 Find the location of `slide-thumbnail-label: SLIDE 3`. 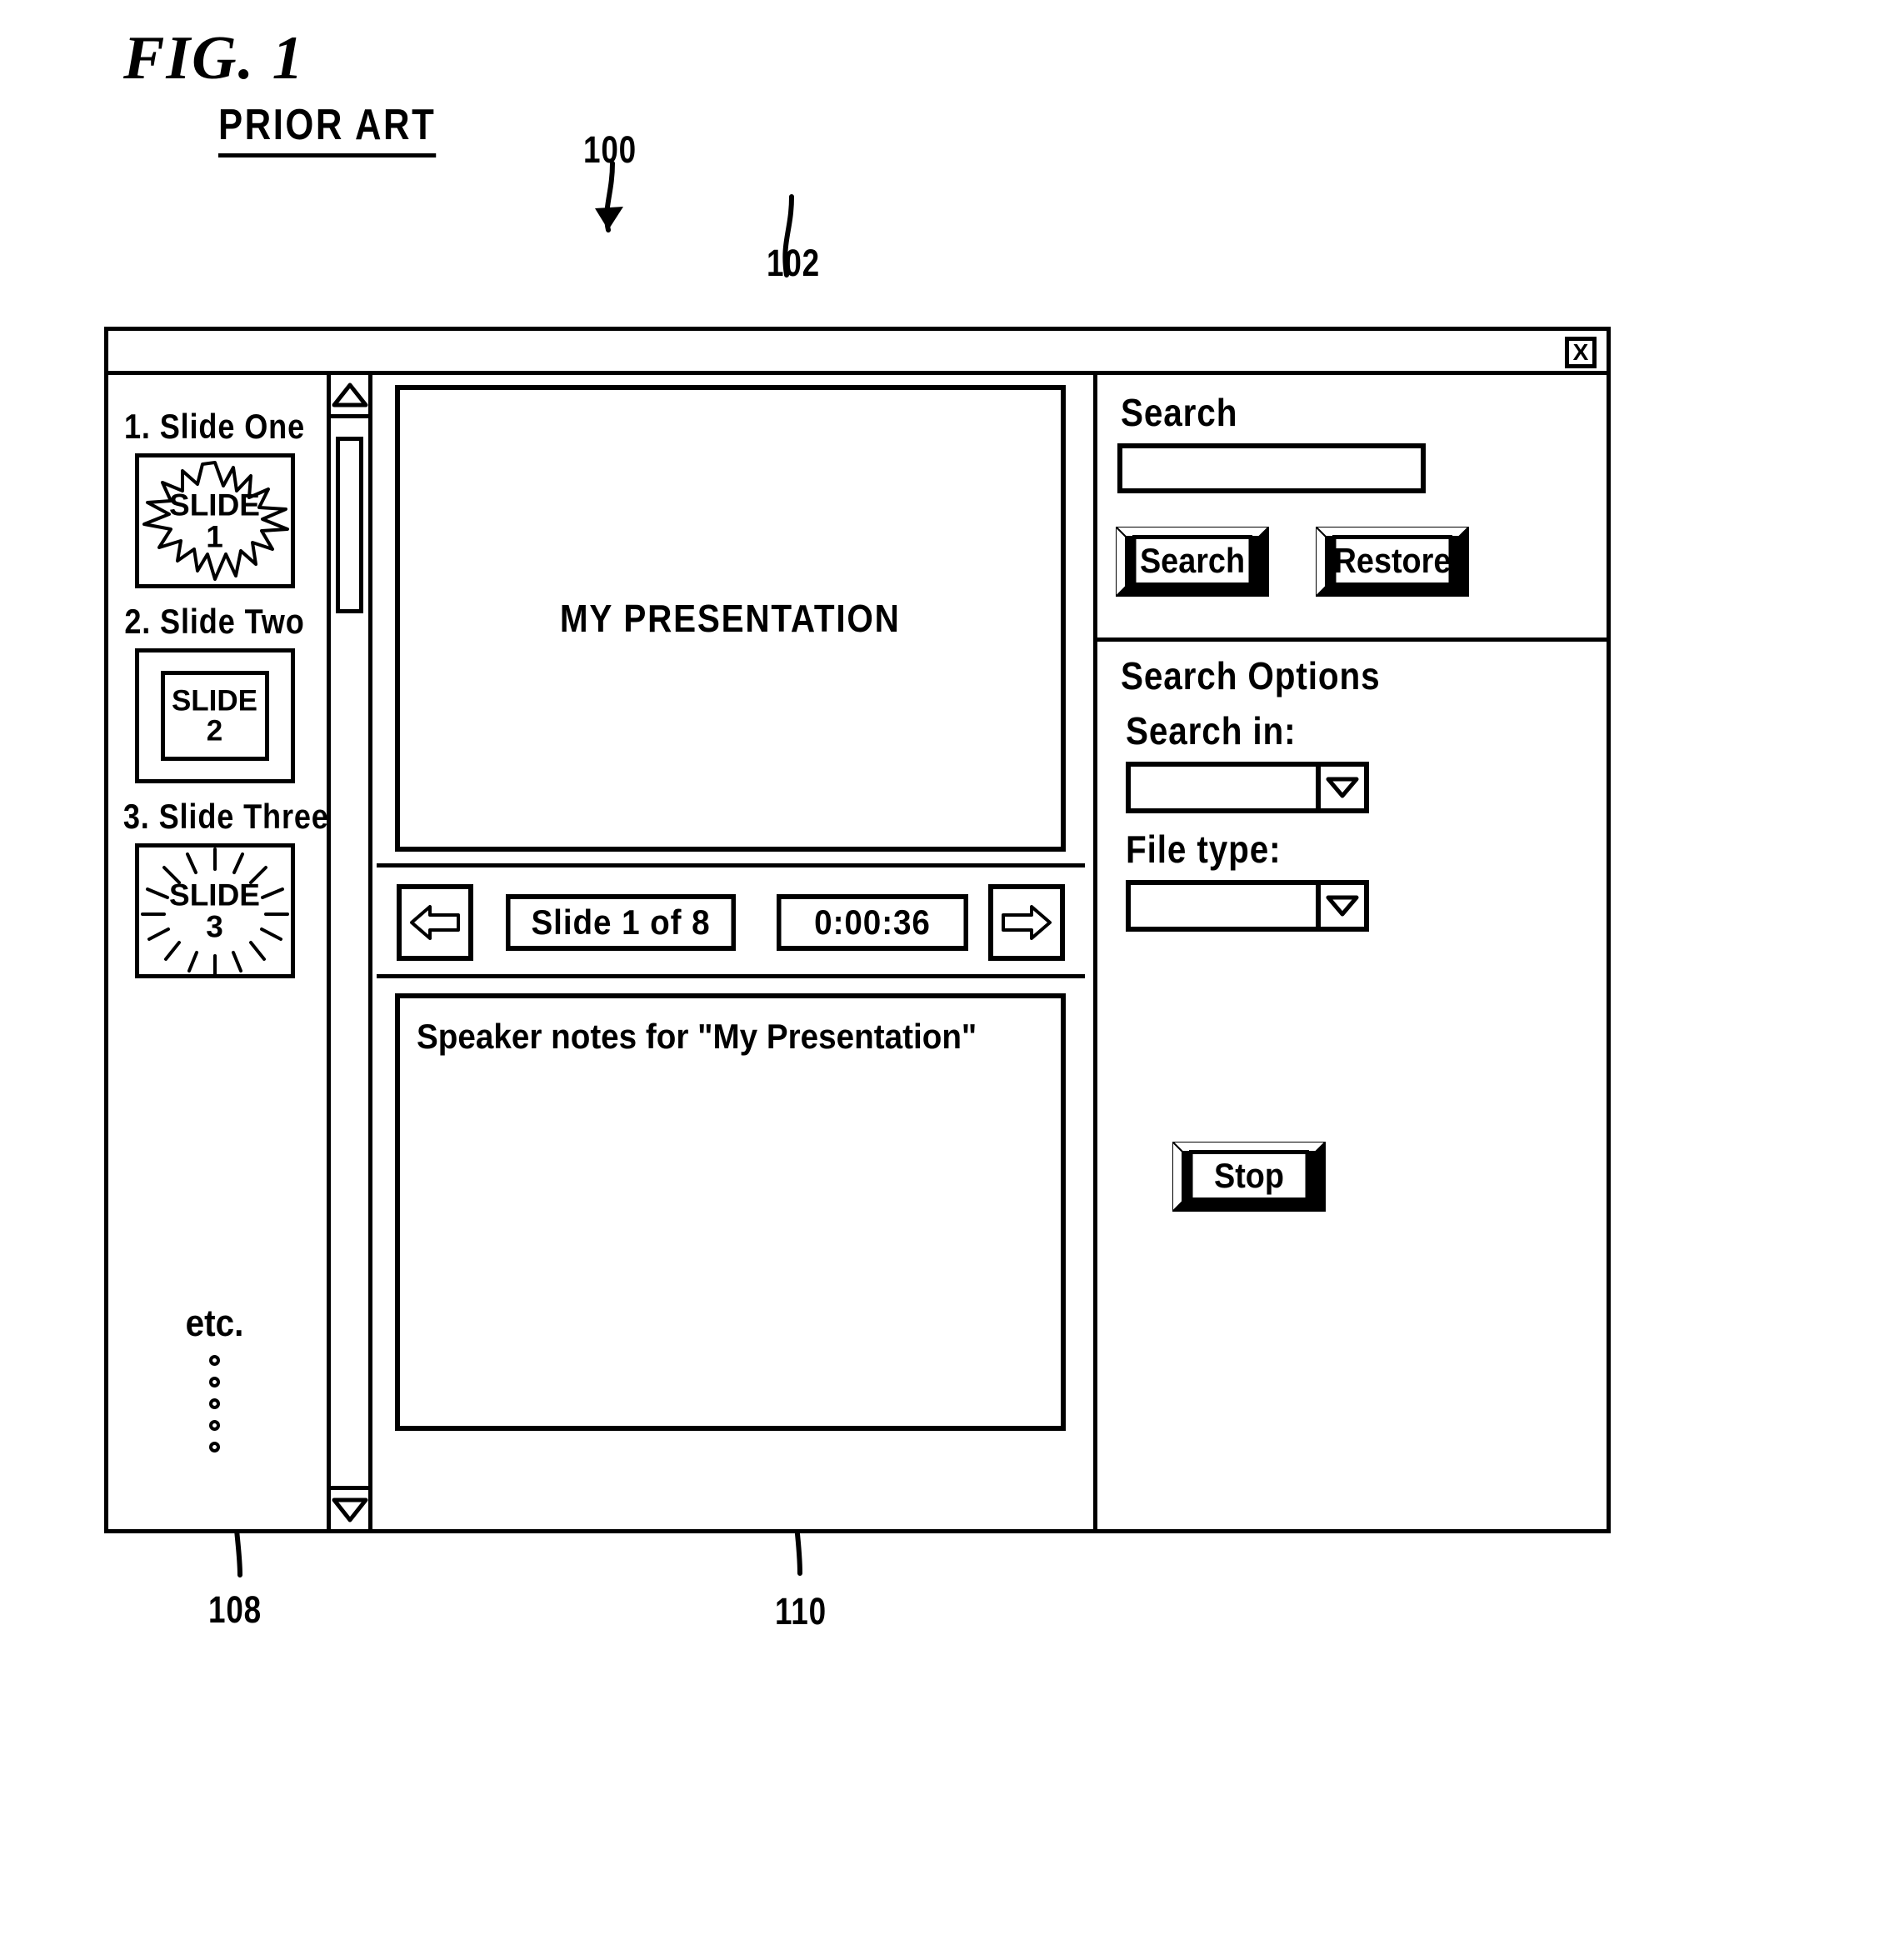

slide-thumbnail-label: SLIDE 3 is located at coordinates (214, 910).